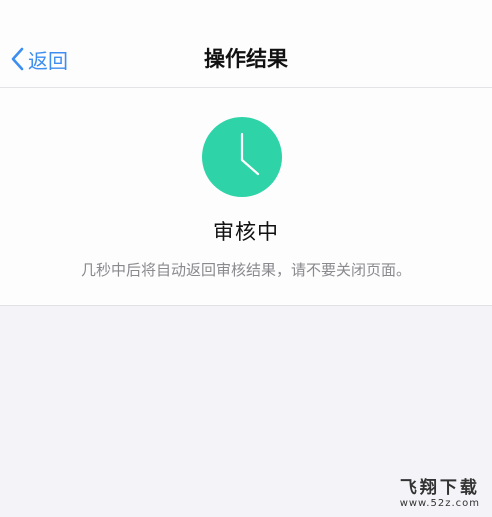  Describe the element at coordinates (439, 488) in the screenshot. I see `watermark-logo: 飞翔下载` at that location.